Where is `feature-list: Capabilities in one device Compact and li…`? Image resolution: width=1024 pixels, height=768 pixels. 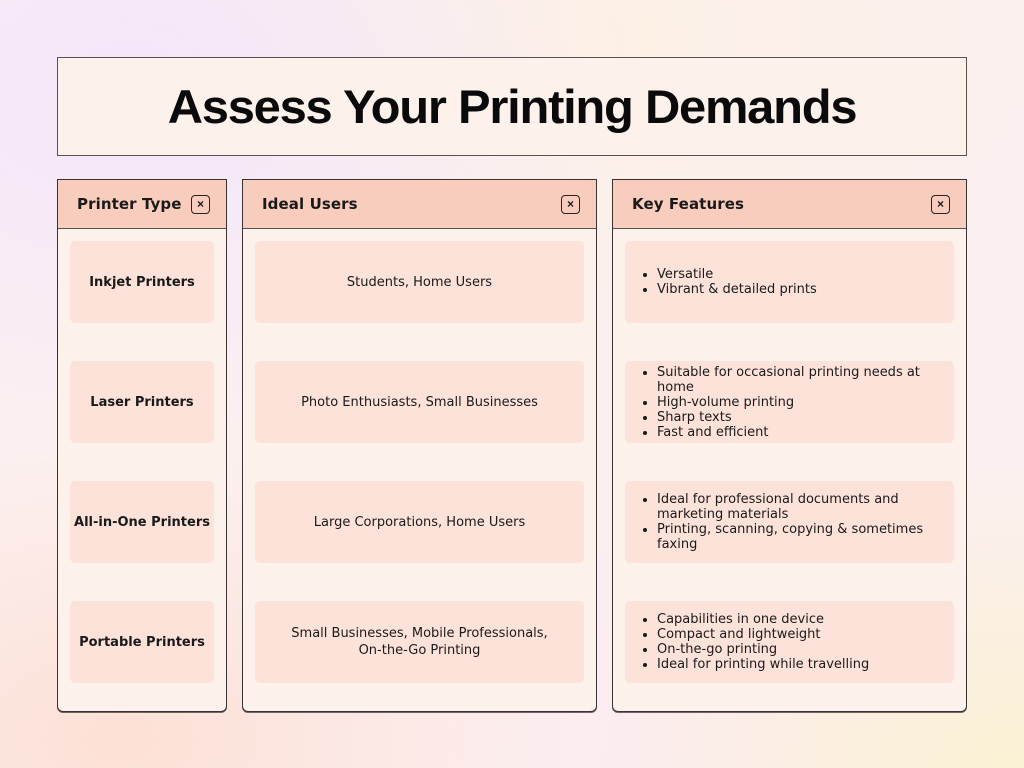 feature-list: Capabilities in one device Compact and li… is located at coordinates (747, 642).